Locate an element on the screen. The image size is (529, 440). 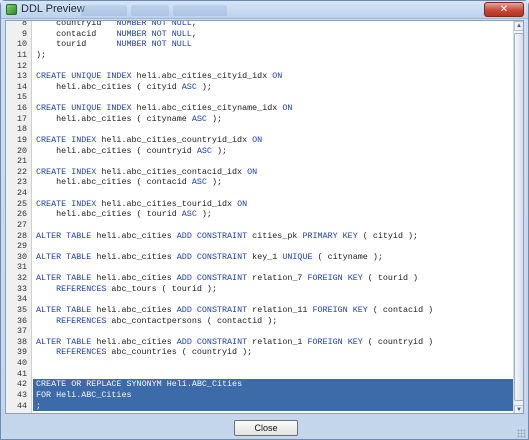
line-number: 32 is located at coordinates (21, 278).